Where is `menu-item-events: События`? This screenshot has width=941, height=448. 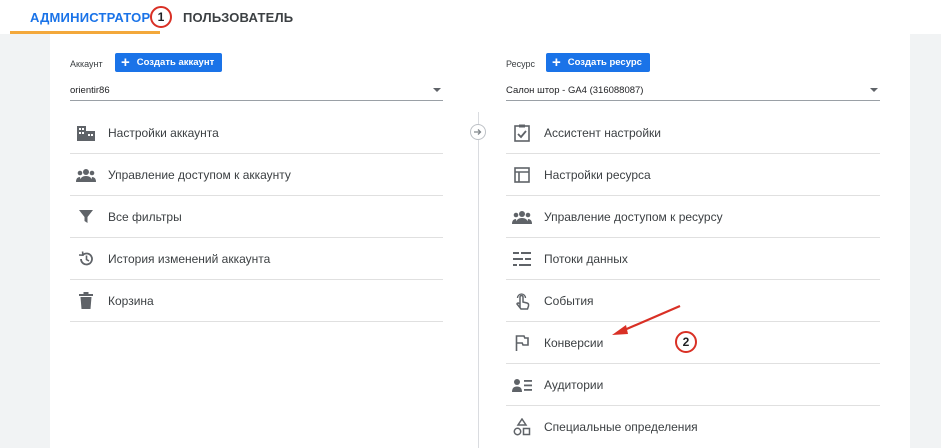 menu-item-events: События is located at coordinates (693, 301).